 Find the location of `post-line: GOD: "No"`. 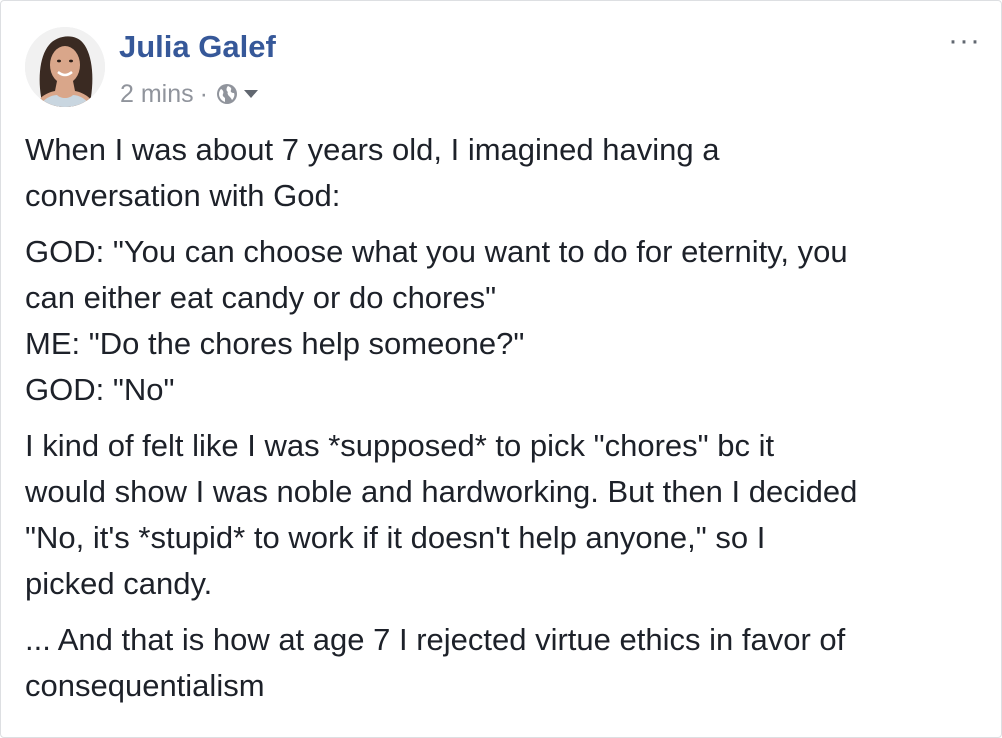

post-line: GOD: "No" is located at coordinates (100, 389).